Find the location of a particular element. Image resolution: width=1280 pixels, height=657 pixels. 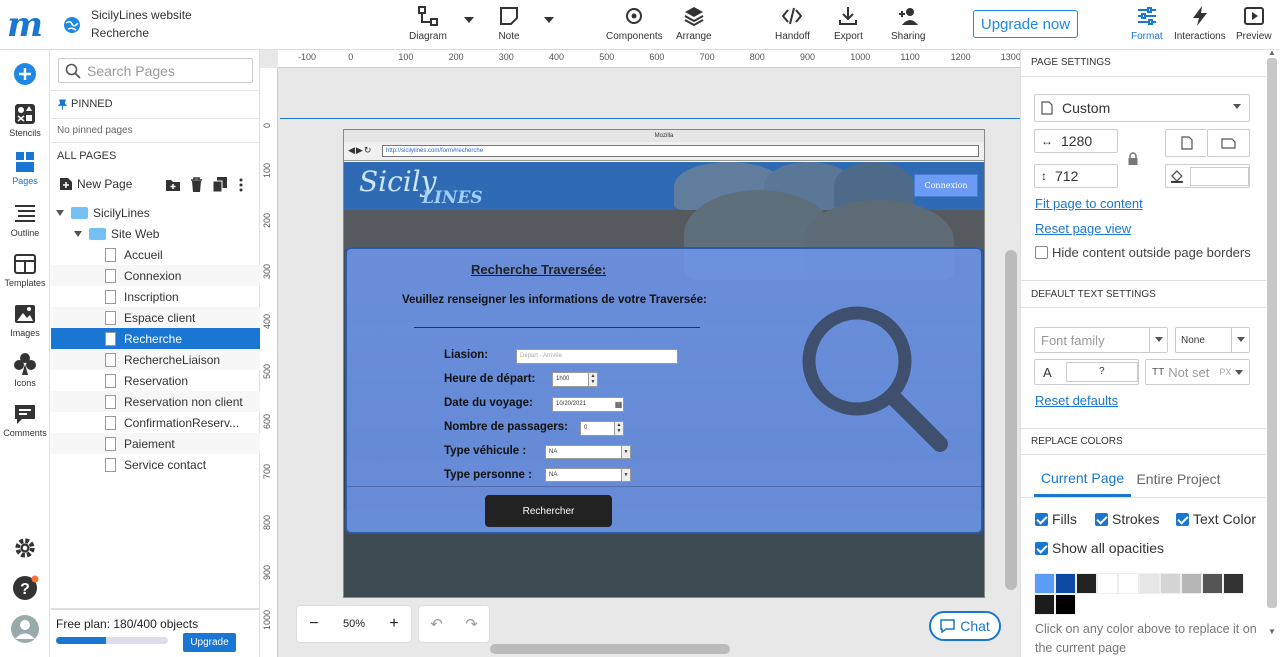

globe-icon is located at coordinates (72, 25).